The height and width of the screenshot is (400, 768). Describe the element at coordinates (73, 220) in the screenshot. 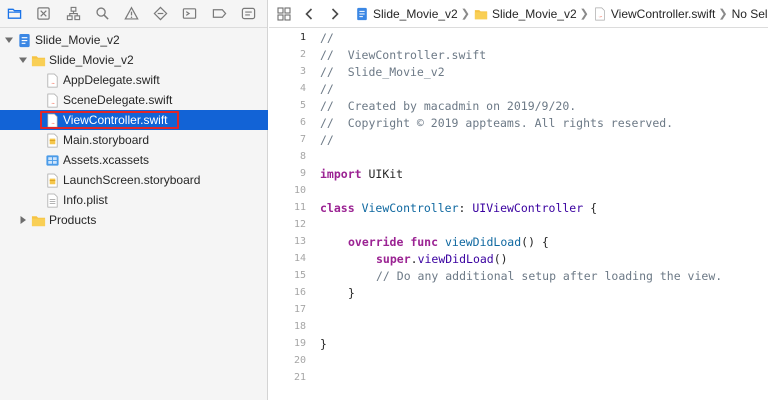

I see `tree-item-label: Products` at that location.